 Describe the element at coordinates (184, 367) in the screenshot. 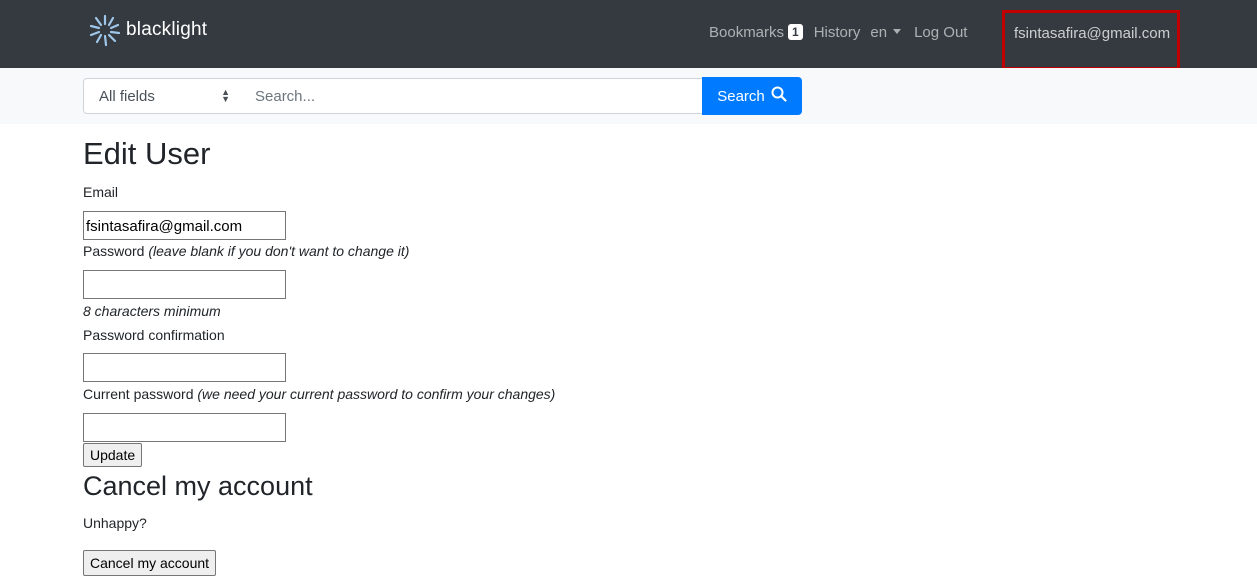

I see `password-confirmation-field` at that location.